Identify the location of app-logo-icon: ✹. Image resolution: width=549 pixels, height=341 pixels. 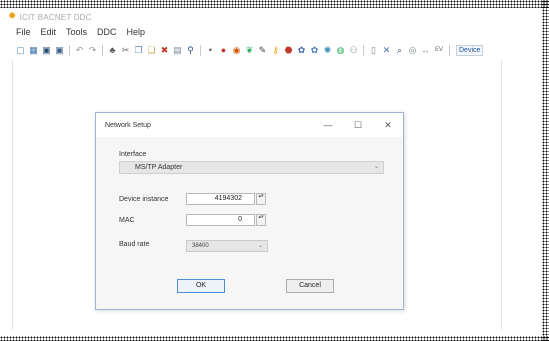
(12, 16).